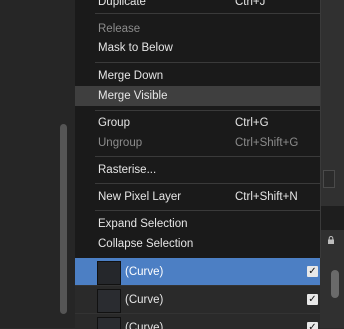 This screenshot has width=344, height=329. Describe the element at coordinates (332, 218) in the screenshot. I see `panel-strip` at that location.